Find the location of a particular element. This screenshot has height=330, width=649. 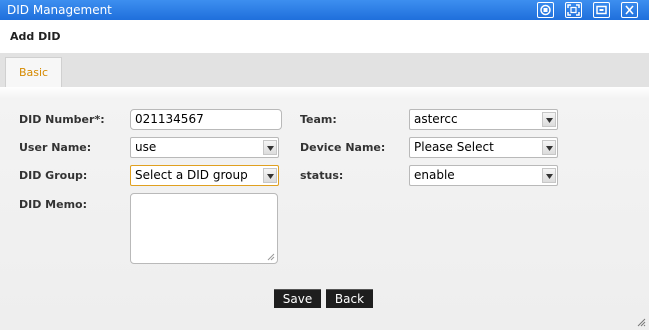

back-button: Back is located at coordinates (349, 298).